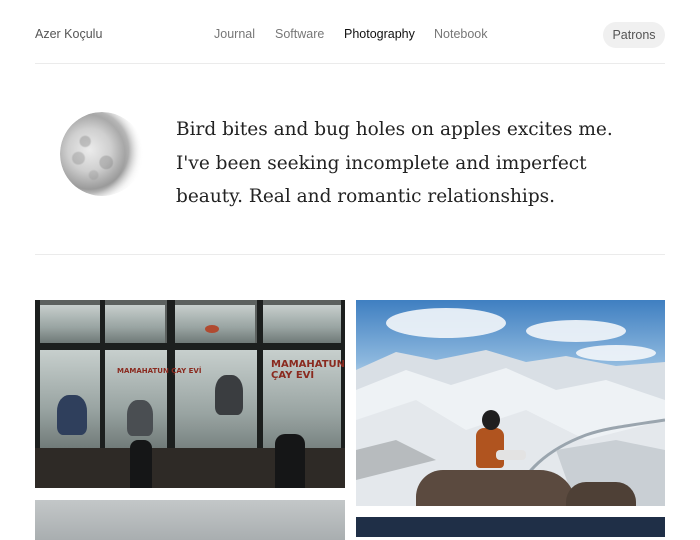 This screenshot has height=540, width=700. Describe the element at coordinates (308, 370) in the screenshot. I see `teahouse-sign-large: MAMAHATUN ÇAY EVİ` at that location.